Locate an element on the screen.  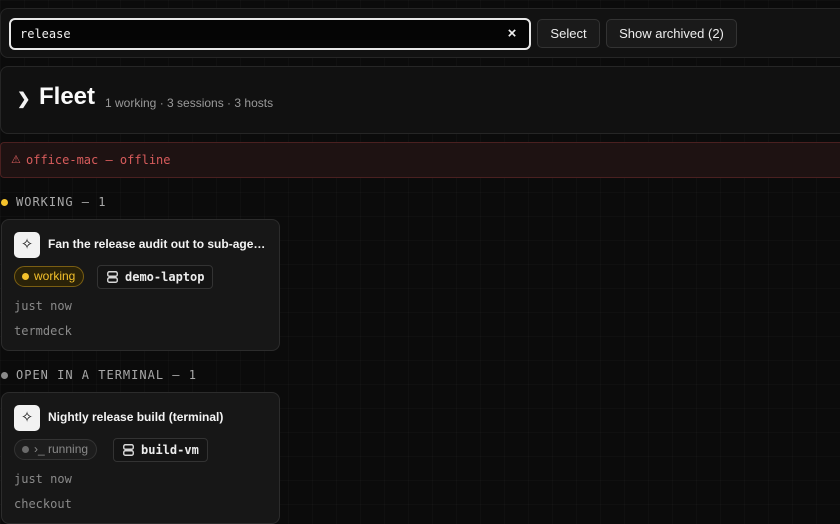
fleet-header: ❯ Fleet 1 working · 3 sessions · 3 hosts is located at coordinates (420, 100).